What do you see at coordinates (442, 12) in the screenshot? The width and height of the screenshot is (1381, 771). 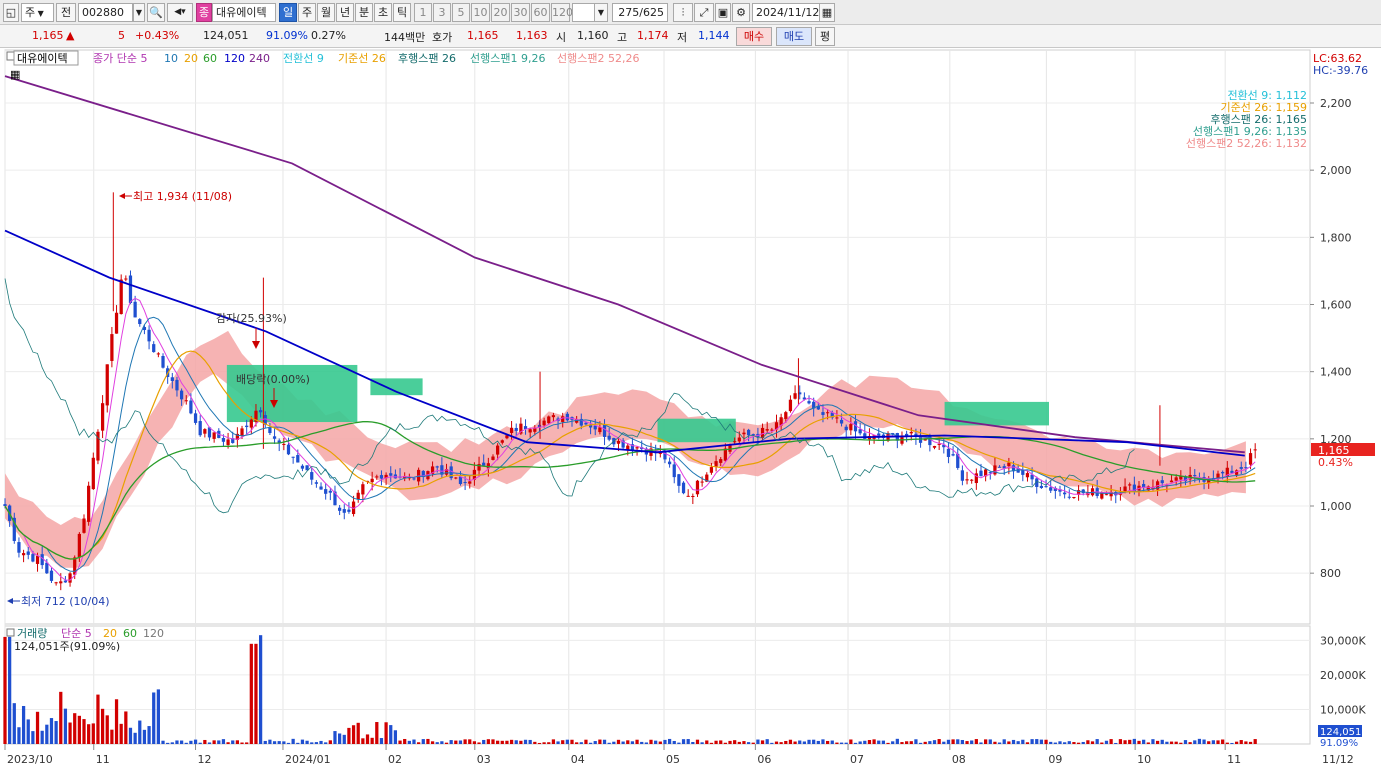 I see `interval-3-button: 3` at bounding box center [442, 12].